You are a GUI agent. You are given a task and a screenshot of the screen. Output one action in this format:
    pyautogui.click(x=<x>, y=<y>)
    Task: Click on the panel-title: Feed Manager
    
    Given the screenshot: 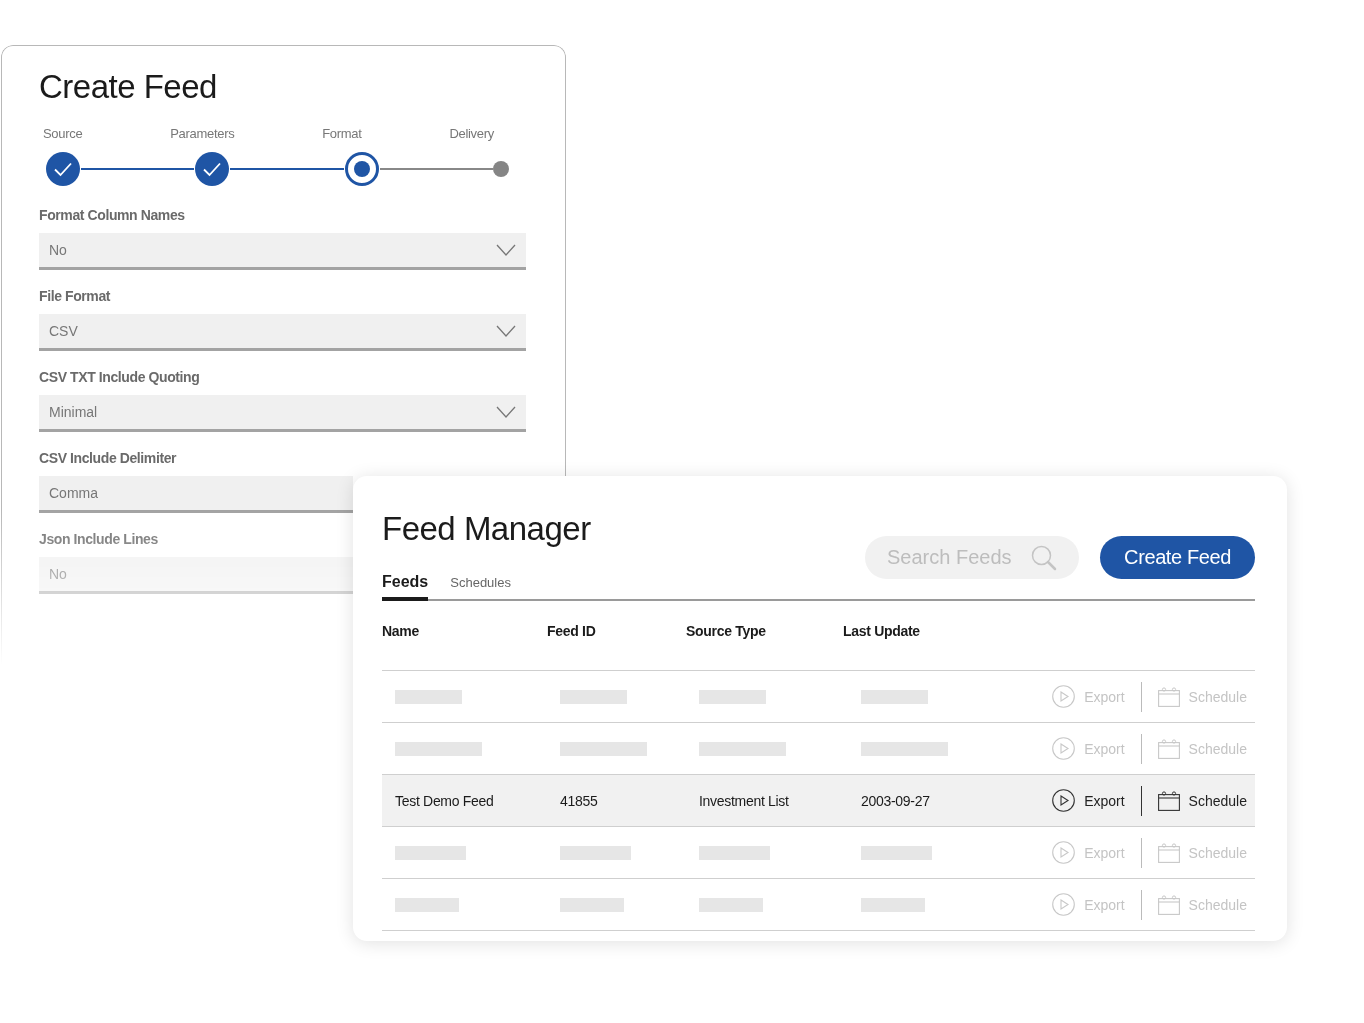 What is the action you would take?
    pyautogui.click(x=486, y=529)
    